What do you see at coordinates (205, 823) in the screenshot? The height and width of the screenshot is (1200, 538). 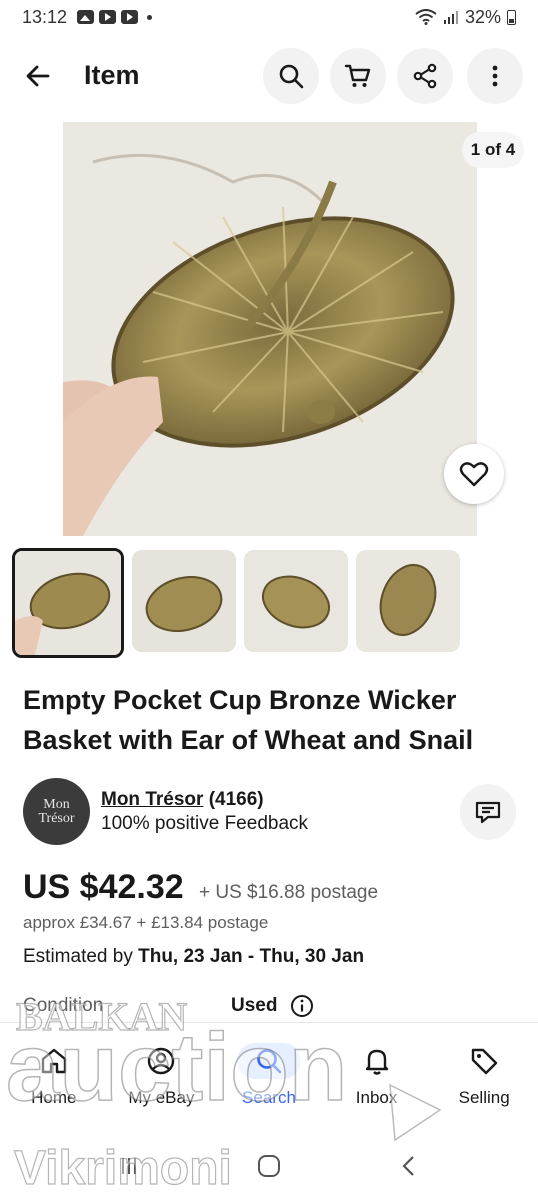 I see `seller-feedback: 100% positive Feedback` at bounding box center [205, 823].